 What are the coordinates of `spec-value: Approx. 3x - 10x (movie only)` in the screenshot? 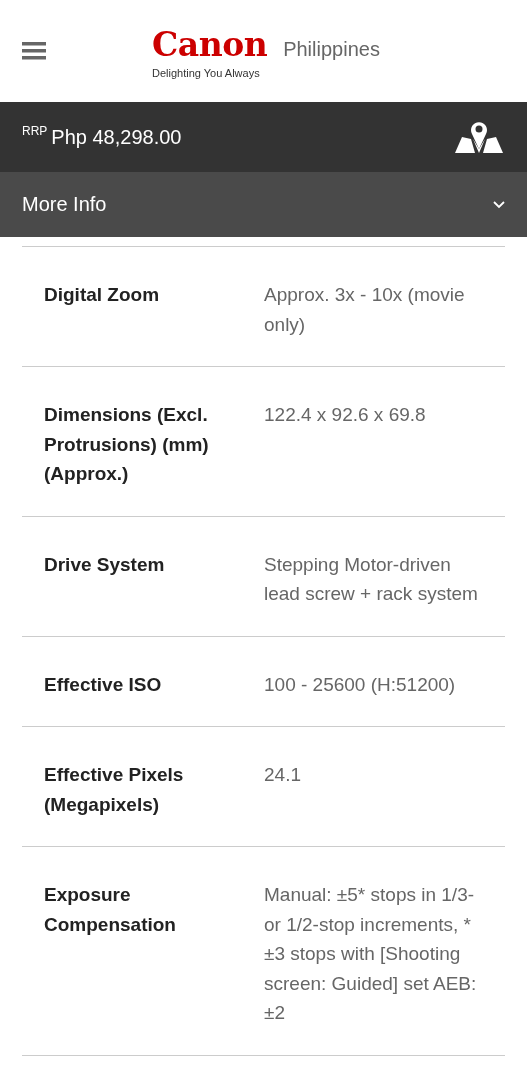 It's located at (365, 310).